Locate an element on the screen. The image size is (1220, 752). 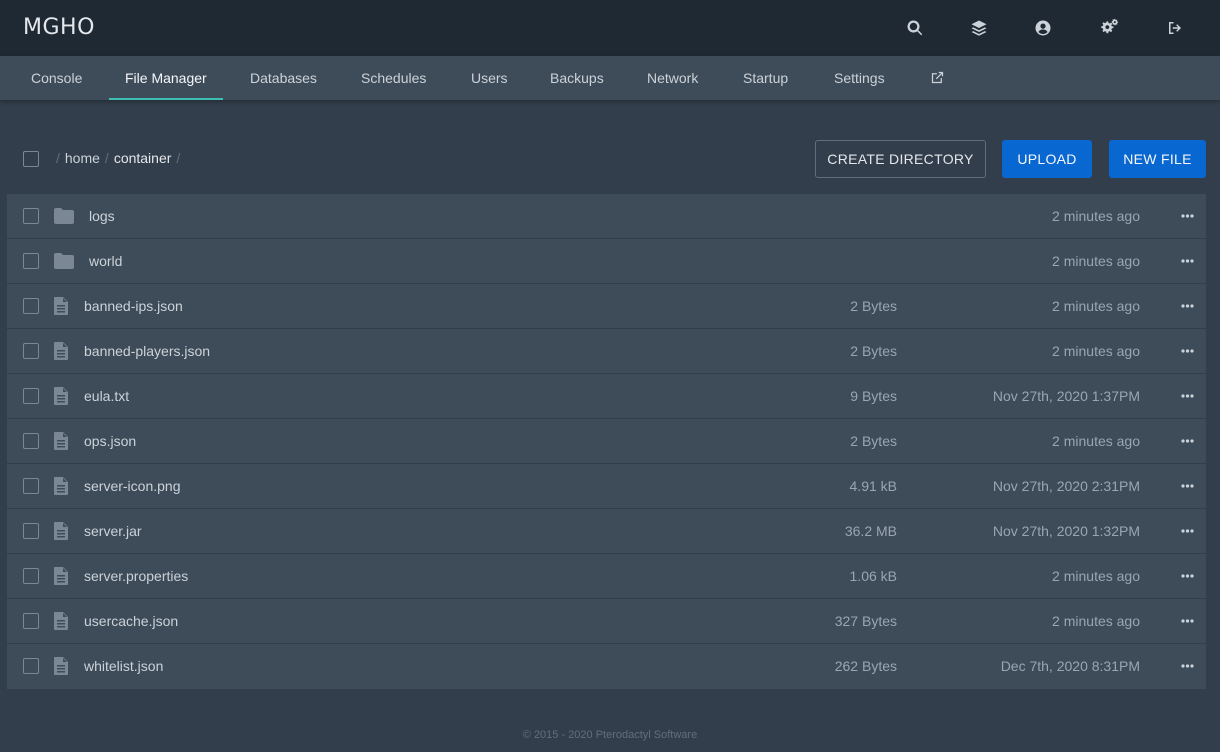
file-modified: Nov 27th, 2020 1:37PM is located at coordinates (1066, 396).